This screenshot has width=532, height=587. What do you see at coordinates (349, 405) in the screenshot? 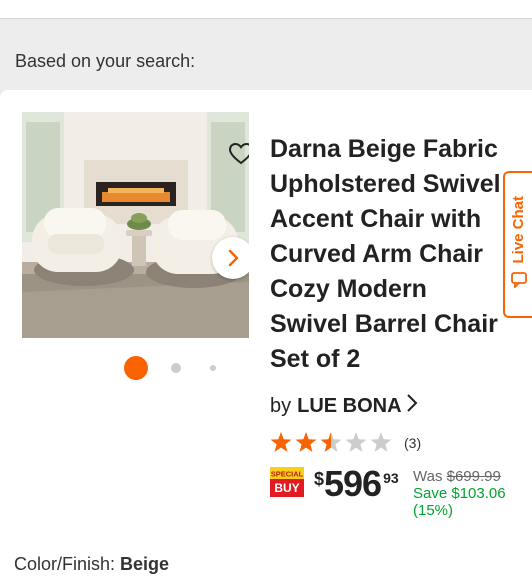
I see `brand-name: LUE BONA` at bounding box center [349, 405].